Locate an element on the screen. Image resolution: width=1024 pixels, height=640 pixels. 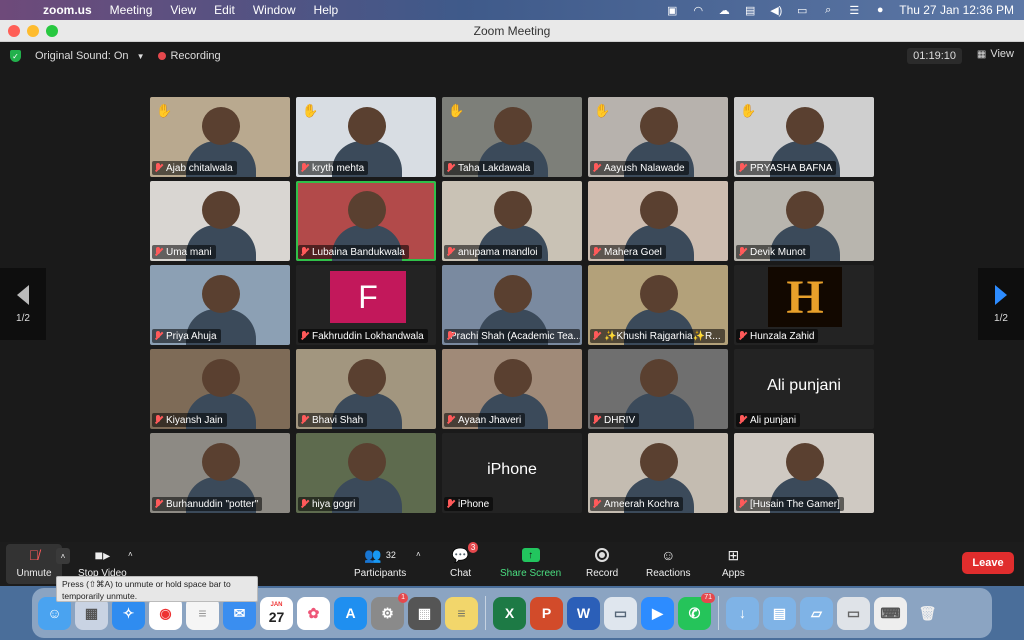
screenshots-stack-icon: ▭ is located at coordinates (853, 613).